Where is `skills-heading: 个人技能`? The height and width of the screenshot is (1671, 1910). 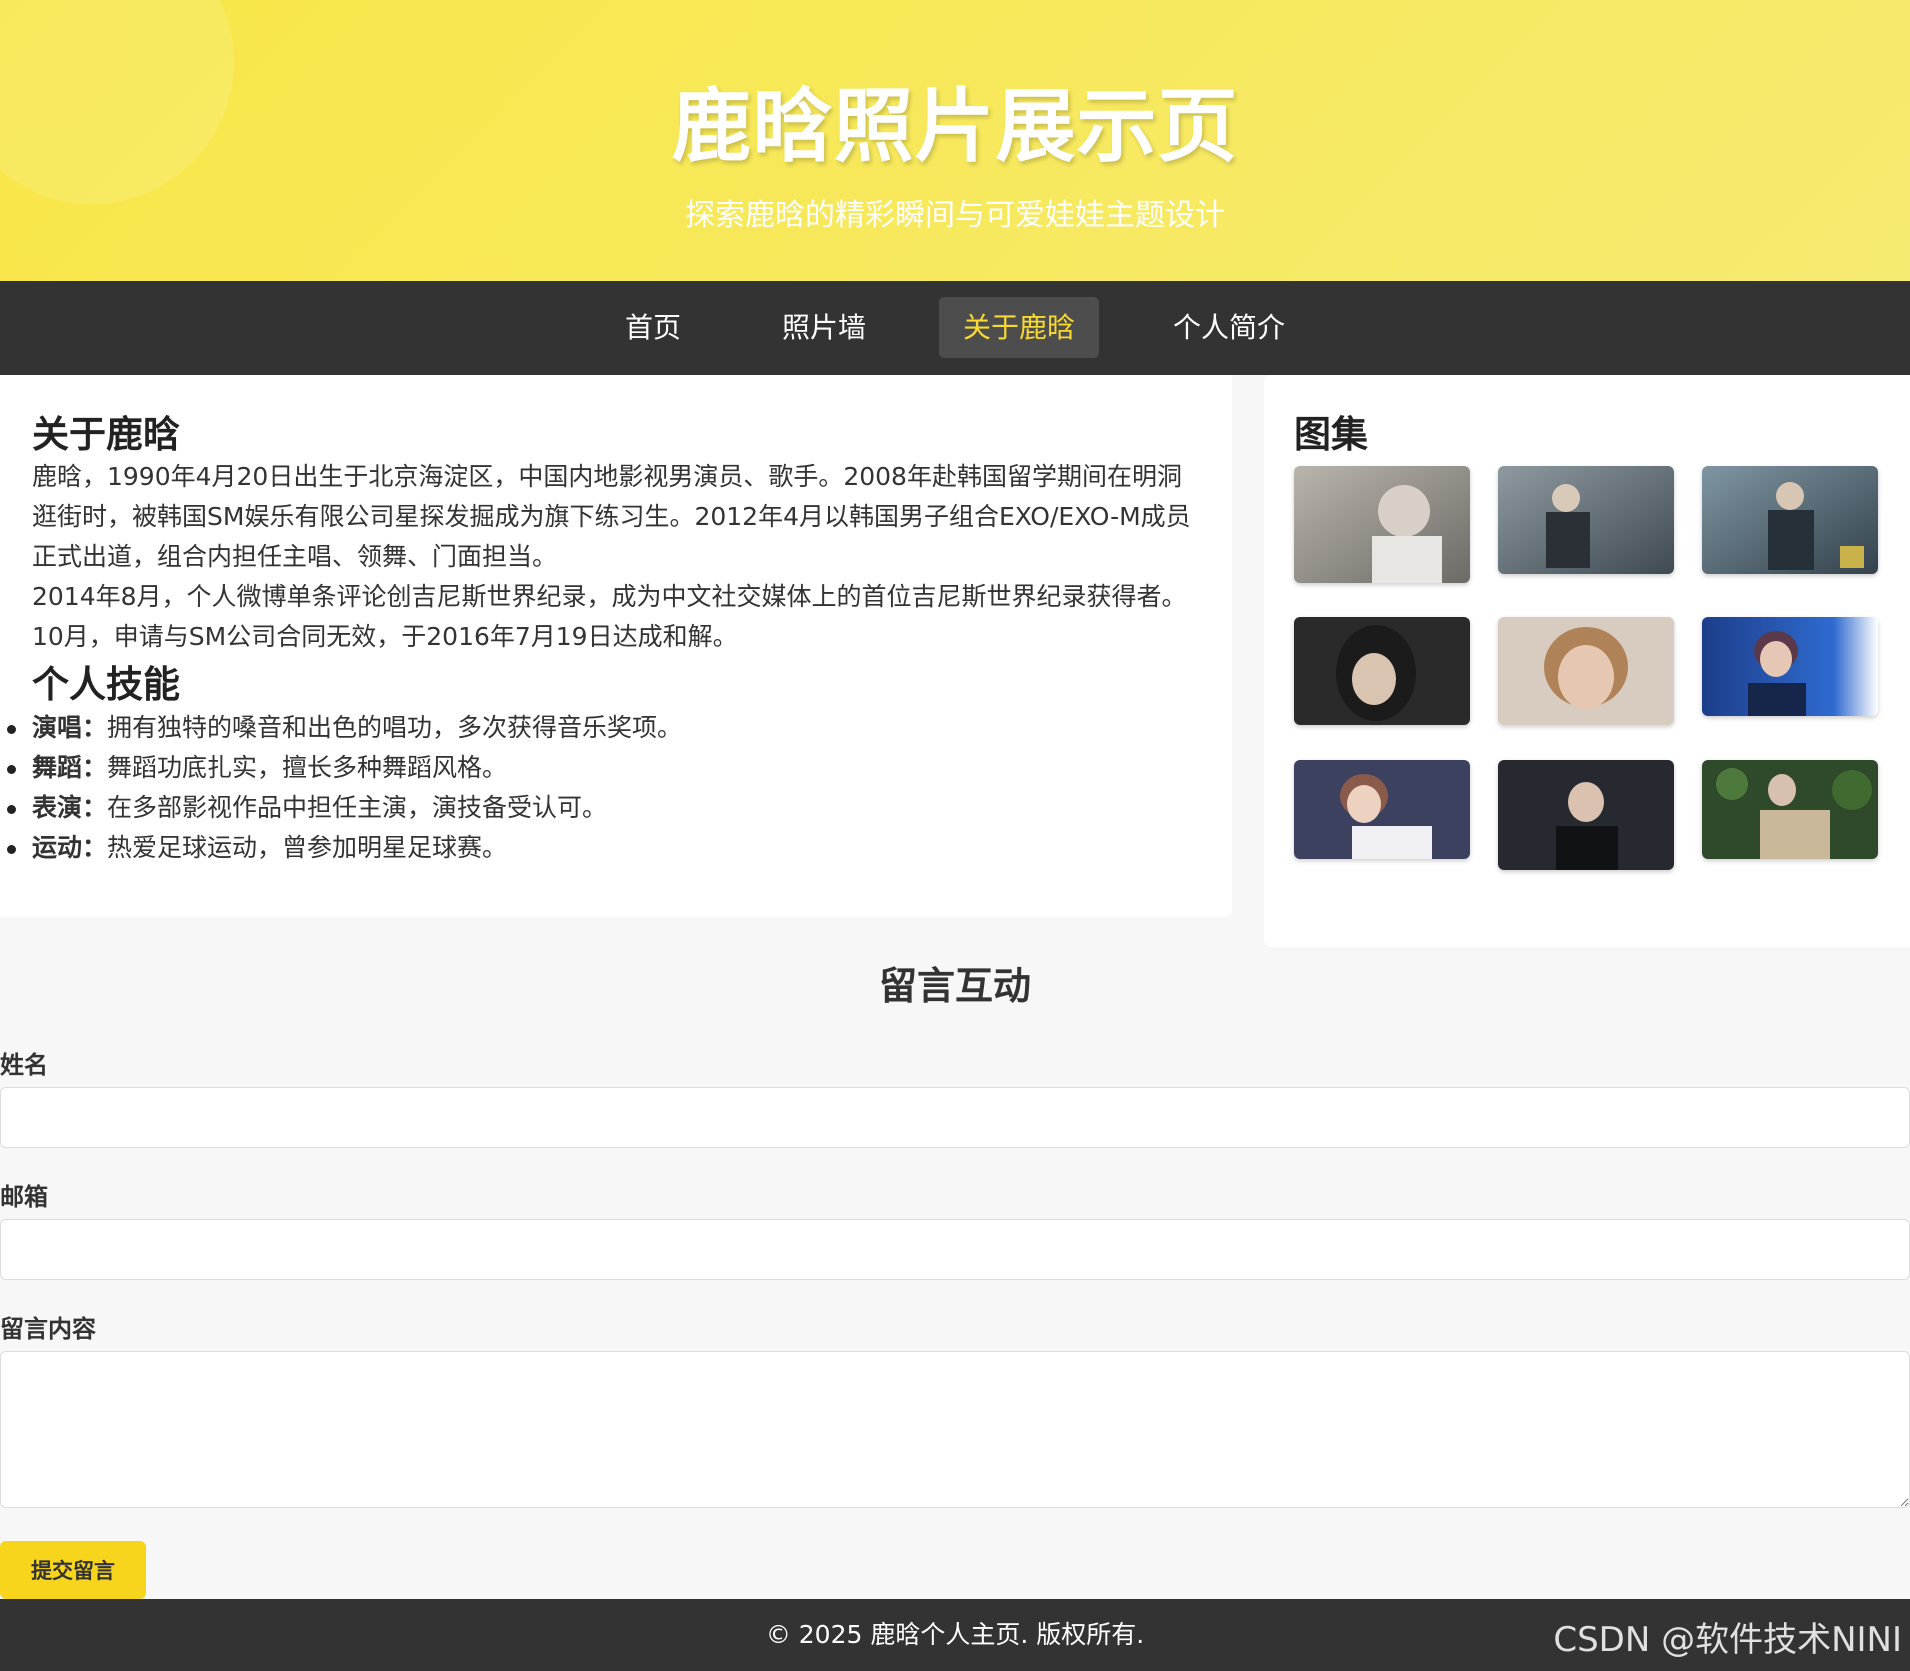 skills-heading: 个人技能 is located at coordinates (106, 685).